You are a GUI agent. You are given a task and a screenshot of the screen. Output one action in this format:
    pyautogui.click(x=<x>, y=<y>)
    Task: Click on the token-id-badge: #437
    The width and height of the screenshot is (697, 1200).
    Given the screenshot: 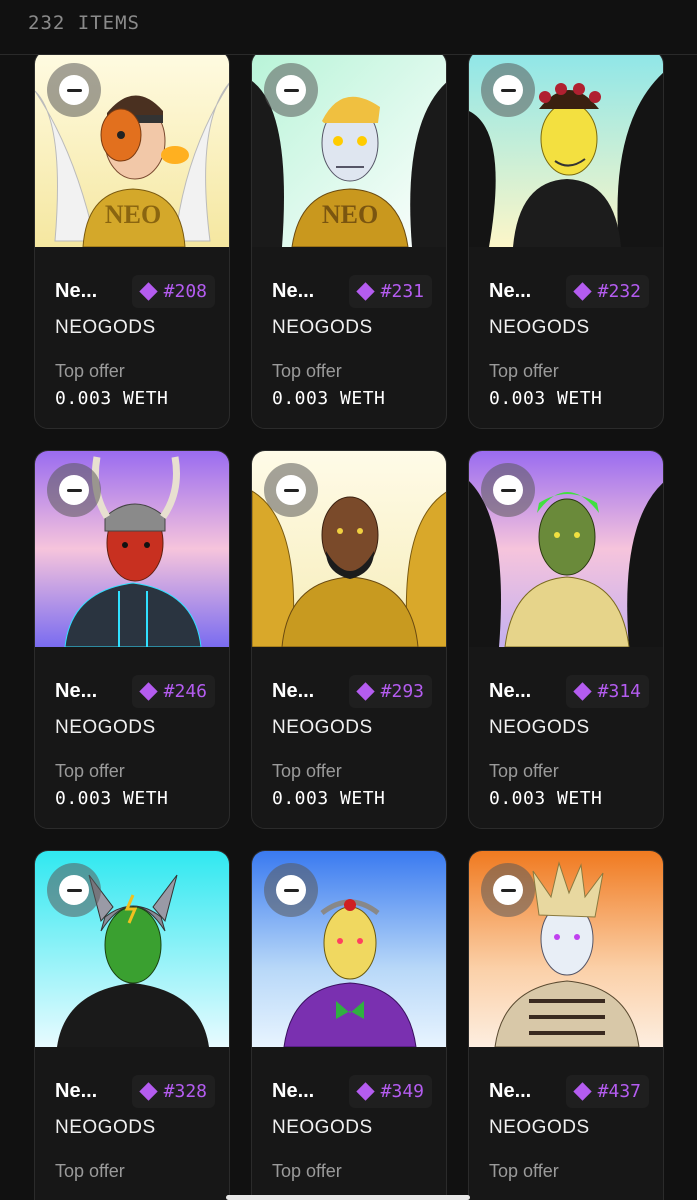 What is the action you would take?
    pyautogui.click(x=607, y=1091)
    